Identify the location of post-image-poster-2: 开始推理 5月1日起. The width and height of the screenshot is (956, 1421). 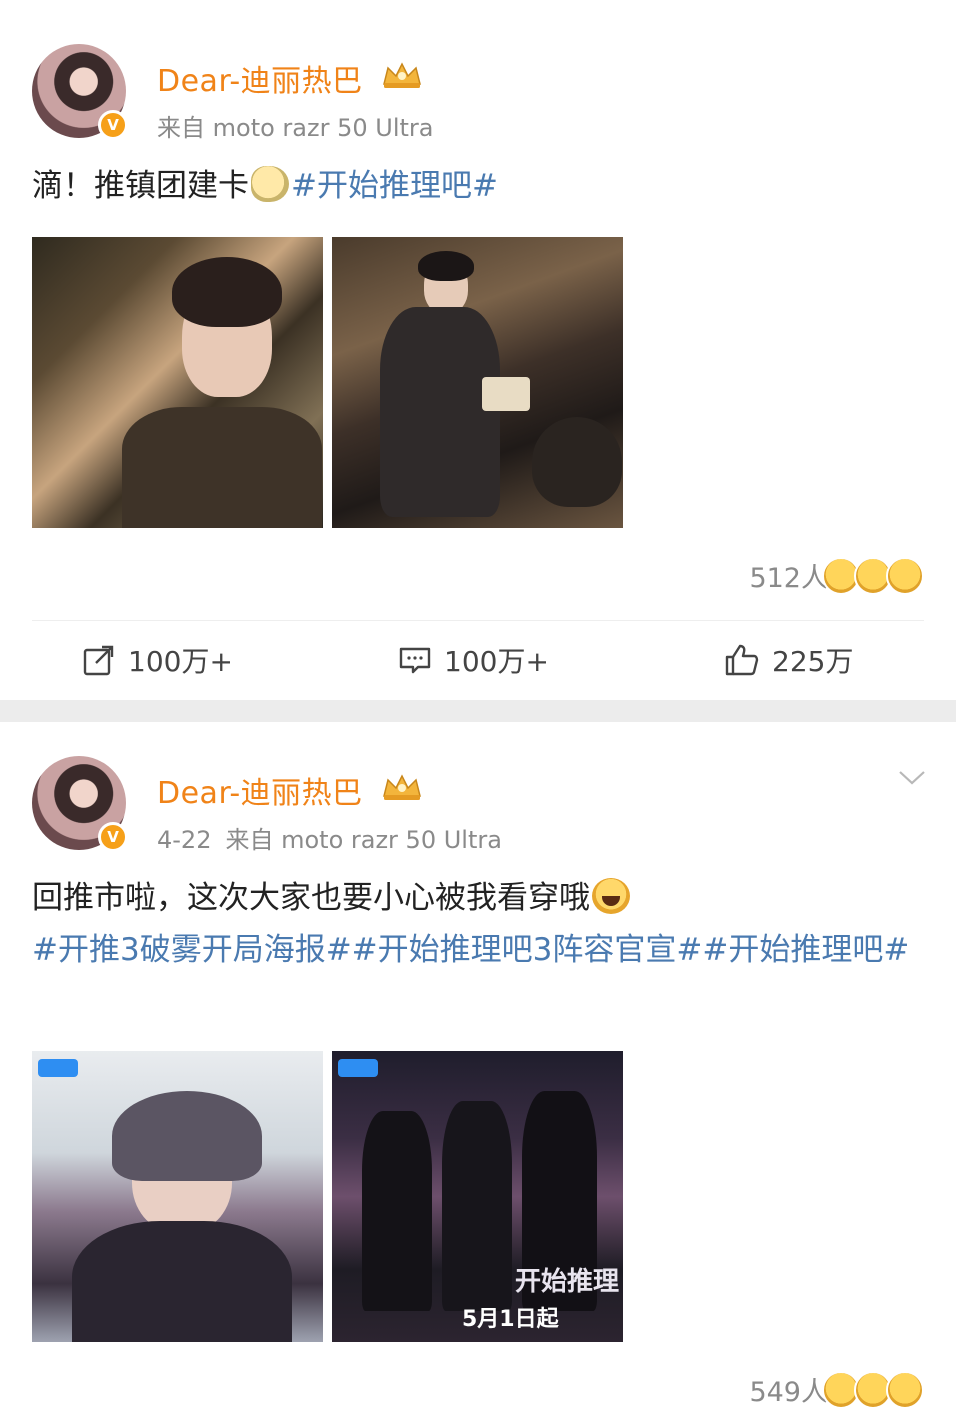
(477, 1196).